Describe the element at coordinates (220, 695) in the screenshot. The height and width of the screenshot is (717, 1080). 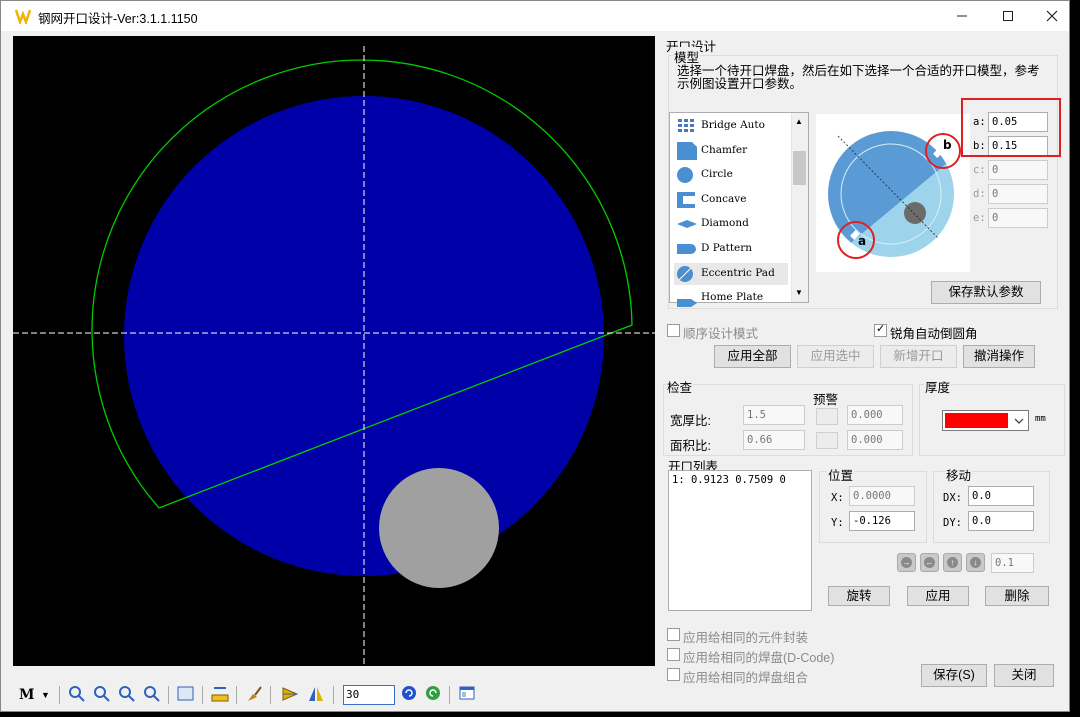
I see `measure-icon` at that location.